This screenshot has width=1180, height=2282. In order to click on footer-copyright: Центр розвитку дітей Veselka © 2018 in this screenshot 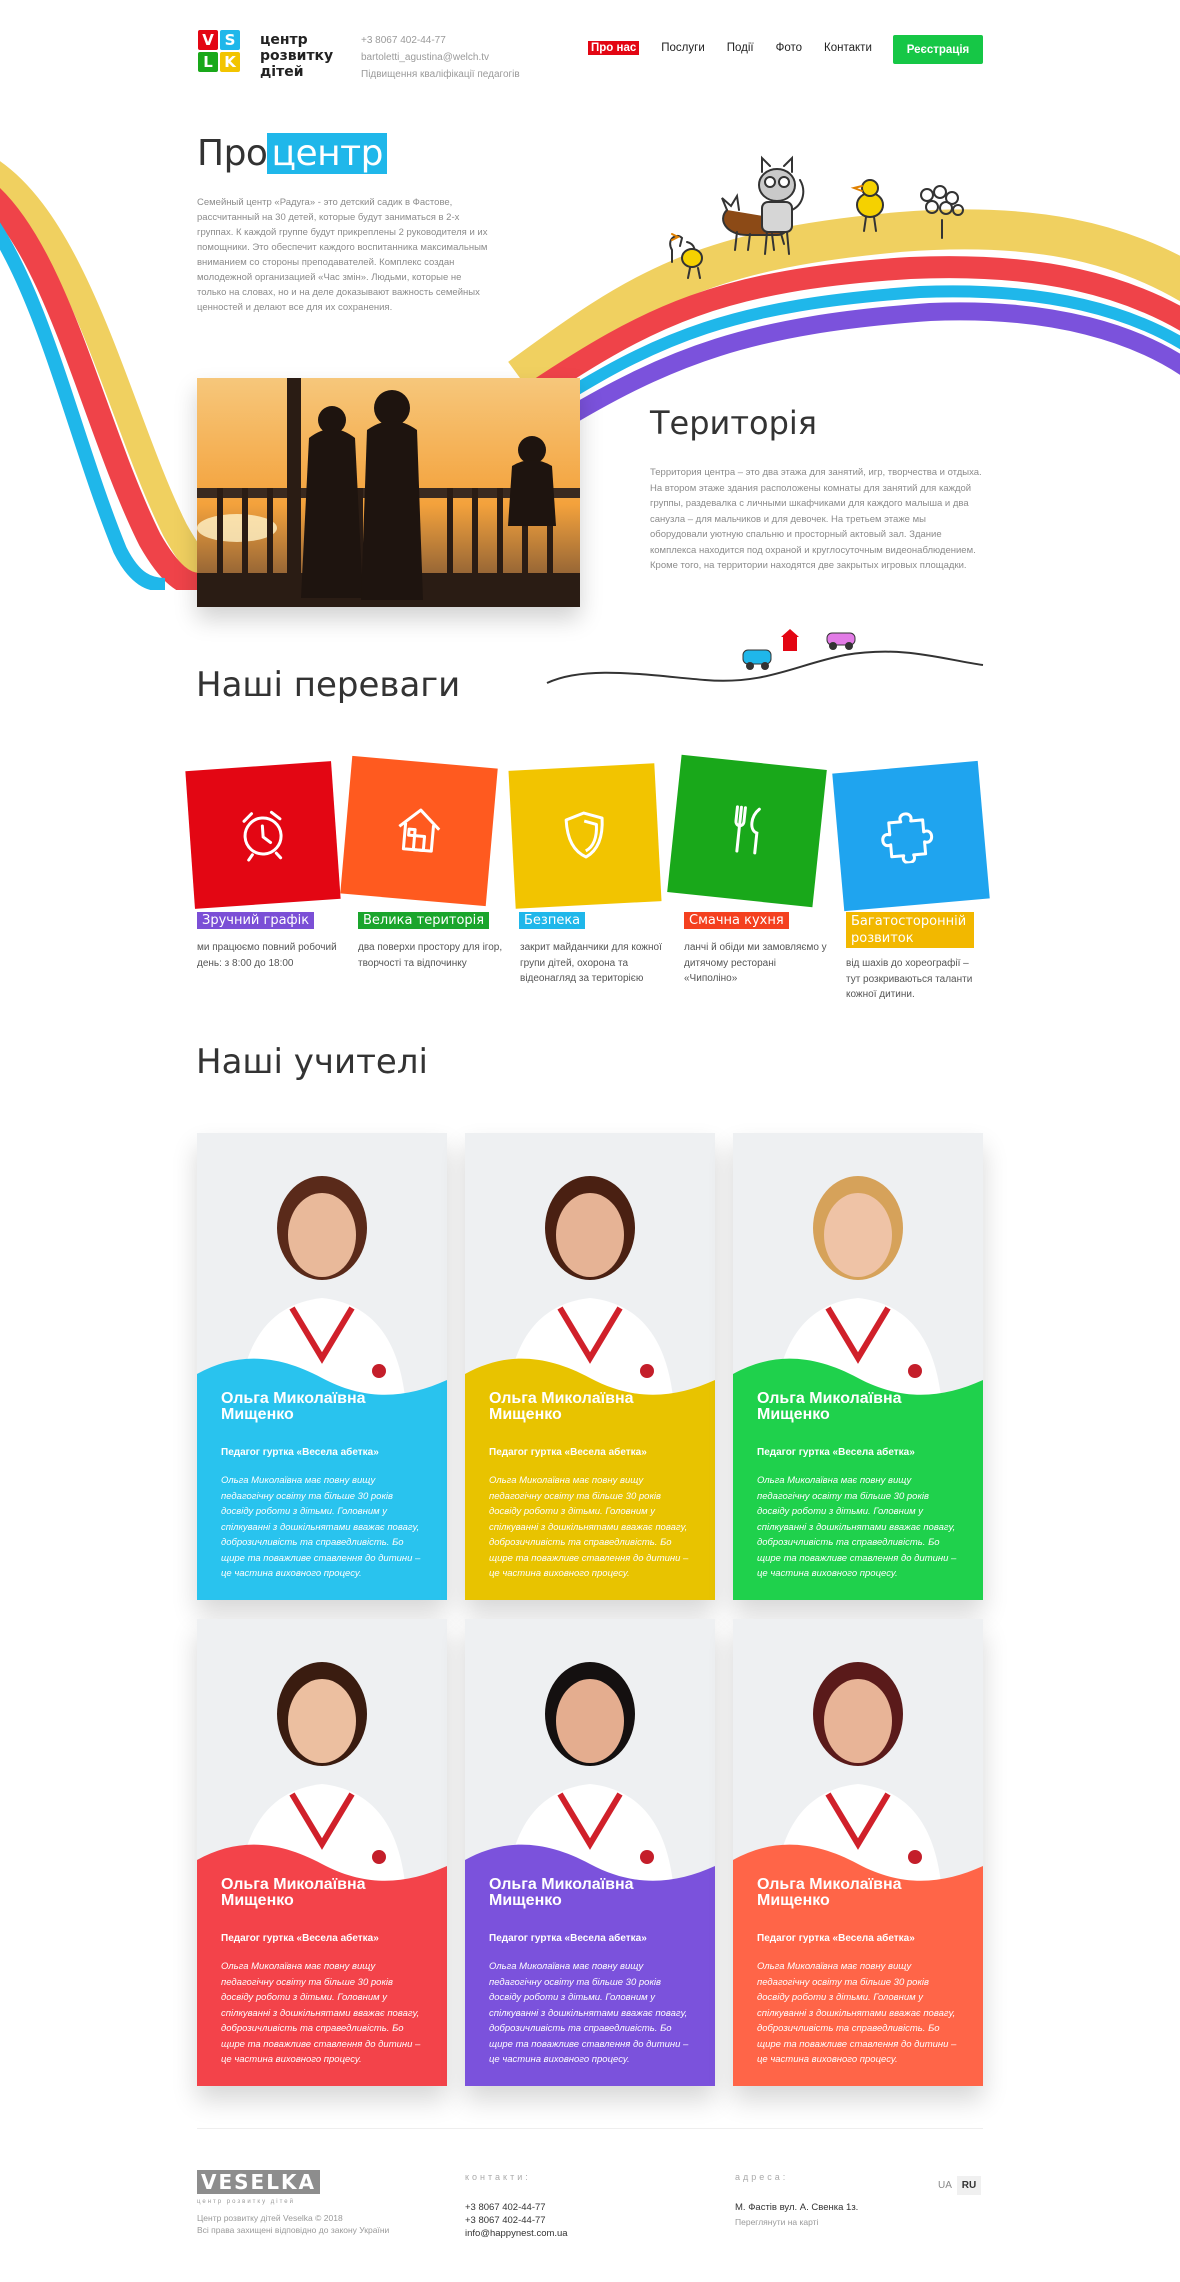, I will do `click(270, 2218)`.